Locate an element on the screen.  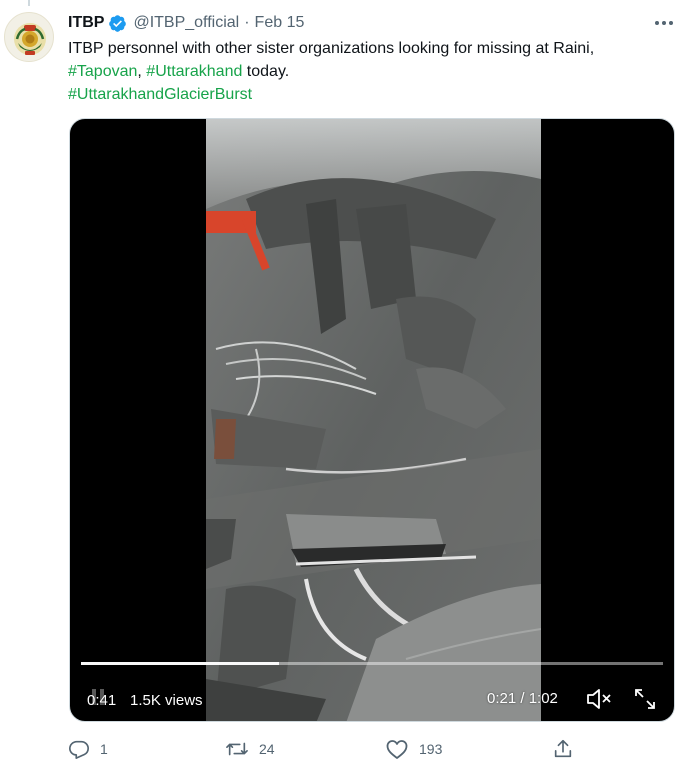
tweet-header: ITBP @ITBP_official · Feb 15 is located at coordinates (186, 23).